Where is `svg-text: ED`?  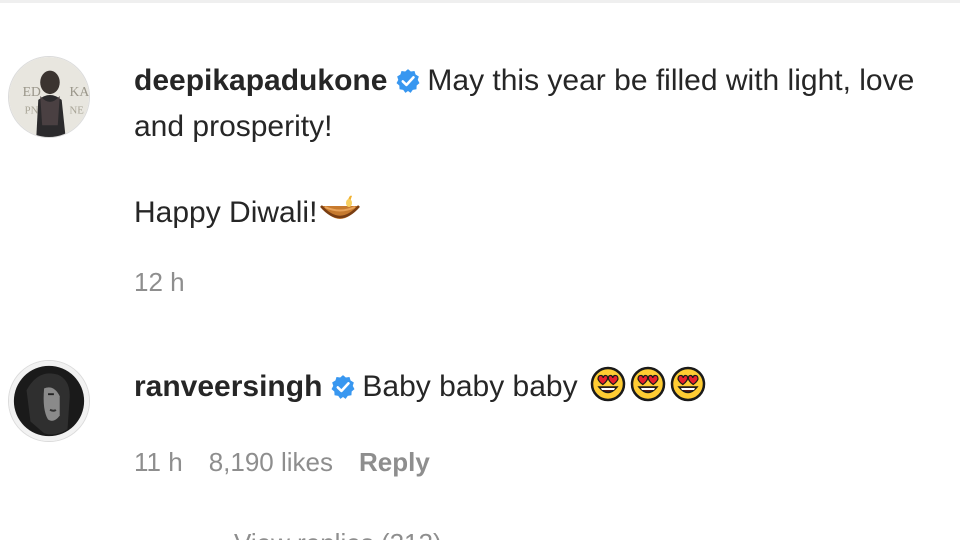 svg-text: ED is located at coordinates (32, 91).